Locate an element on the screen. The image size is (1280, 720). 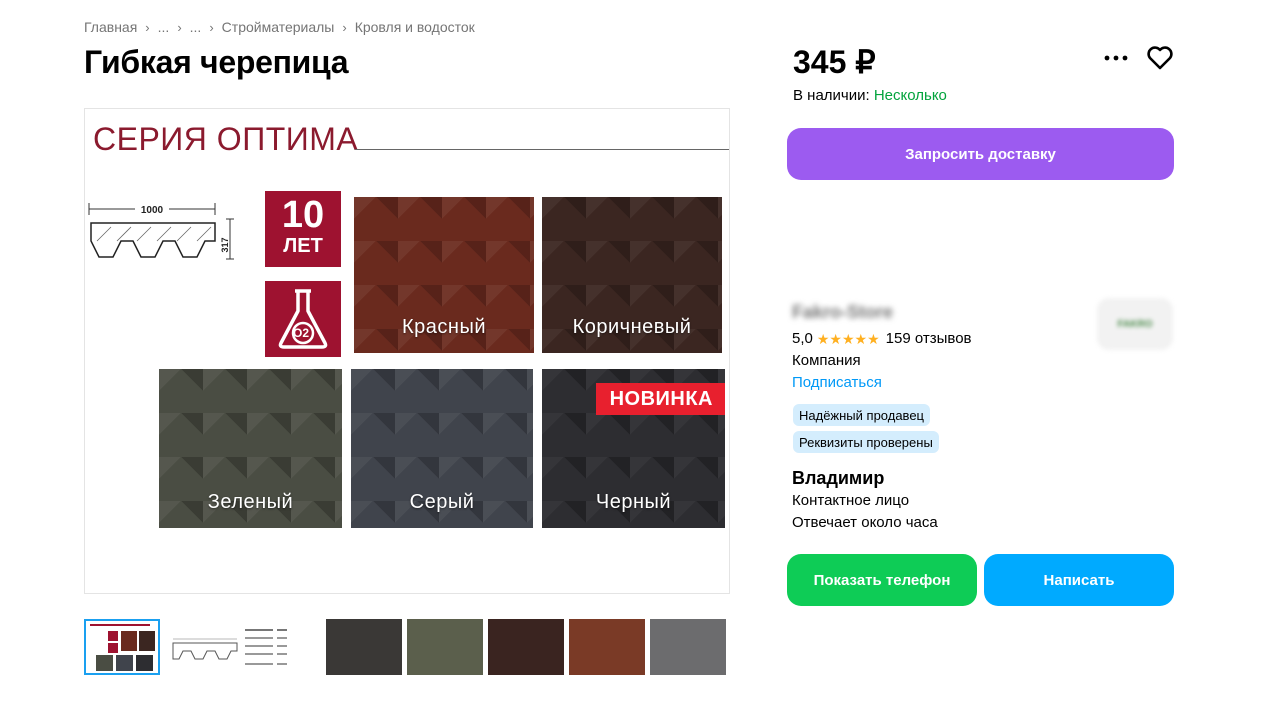
write-message-button: Написать is located at coordinates (1079, 580).